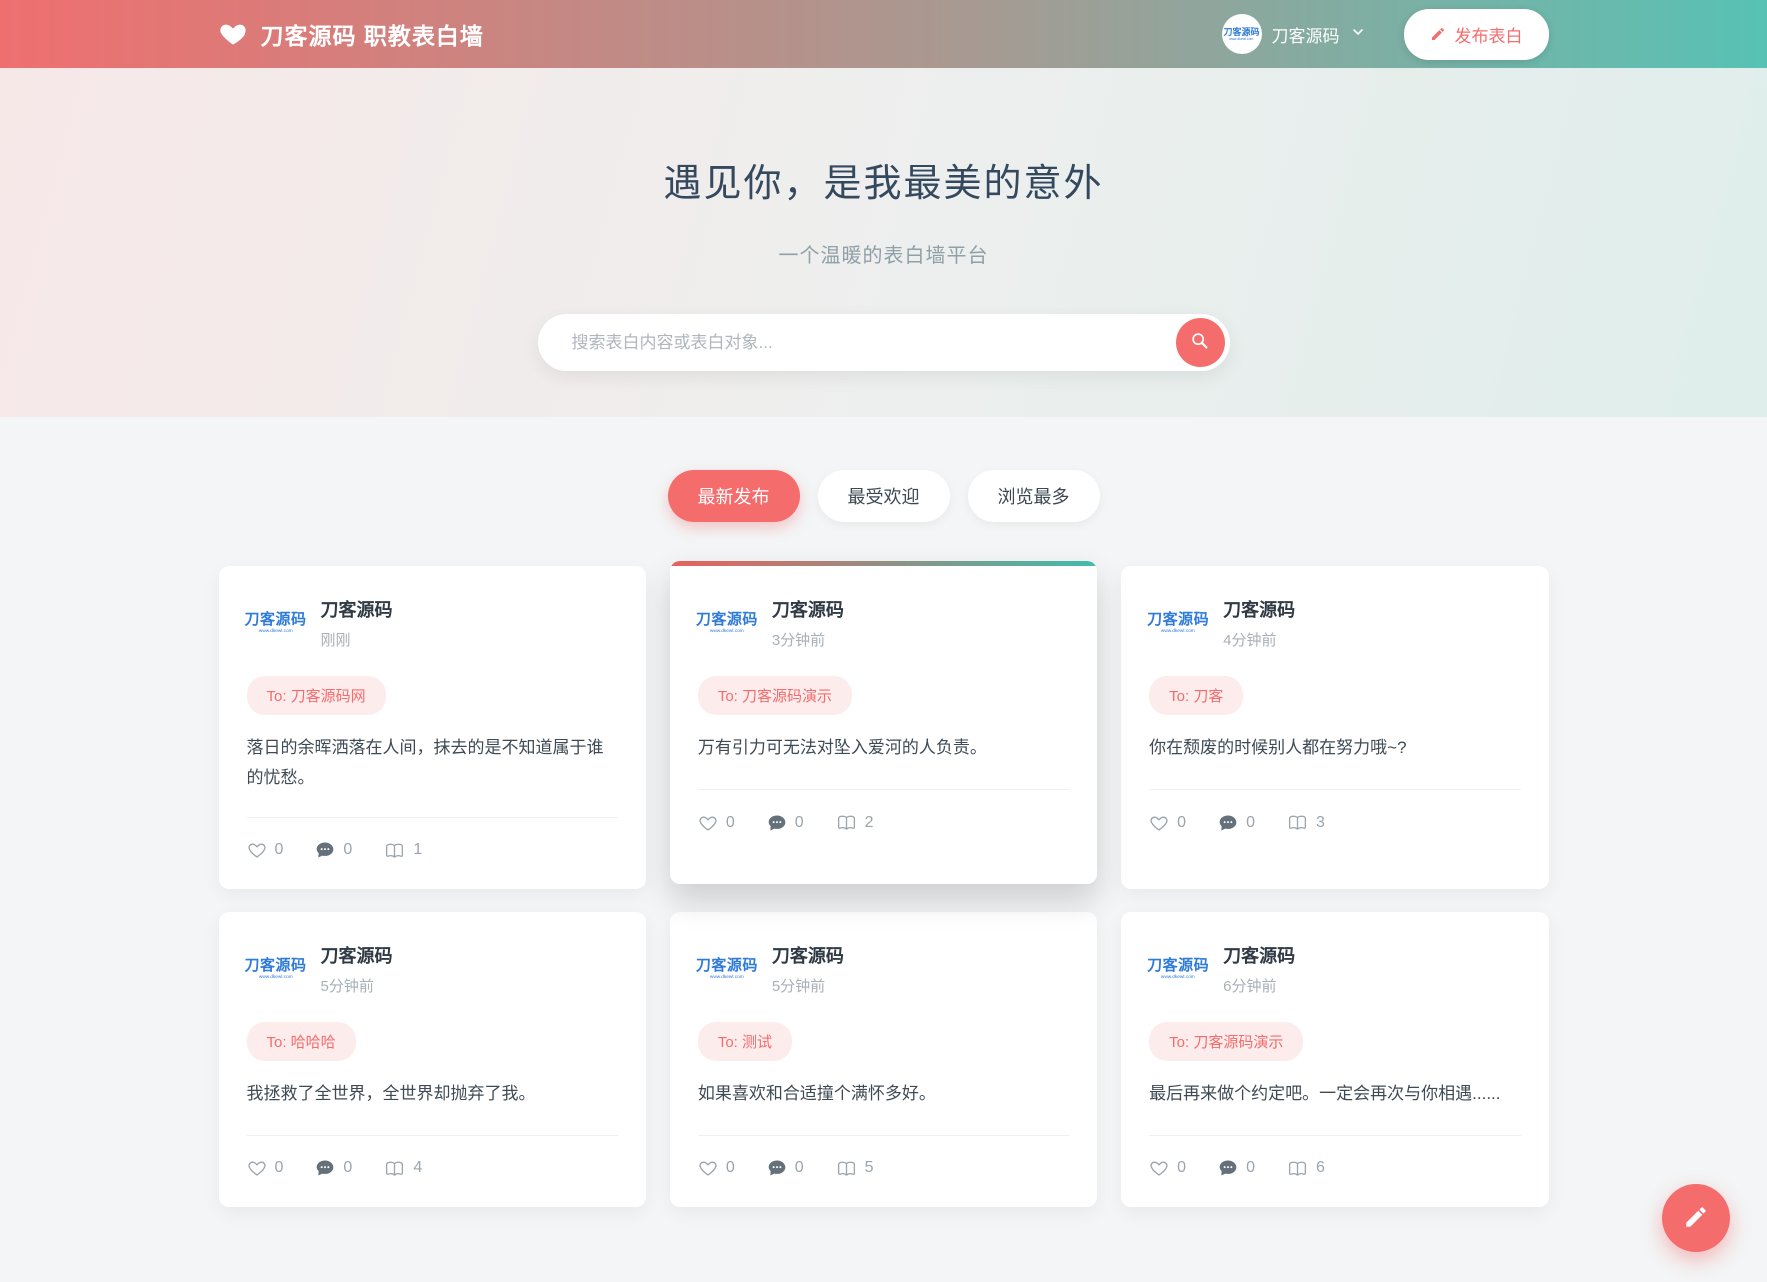 The width and height of the screenshot is (1767, 1282). What do you see at coordinates (1293, 34) in the screenshot?
I see `user-menu: 刀客源码 www.dkewl.com 刀客源码` at bounding box center [1293, 34].